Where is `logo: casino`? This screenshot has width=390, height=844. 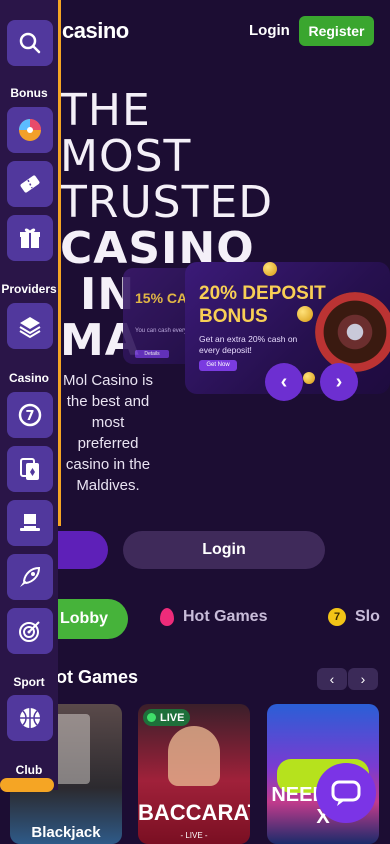 logo: casino is located at coordinates (95, 31).